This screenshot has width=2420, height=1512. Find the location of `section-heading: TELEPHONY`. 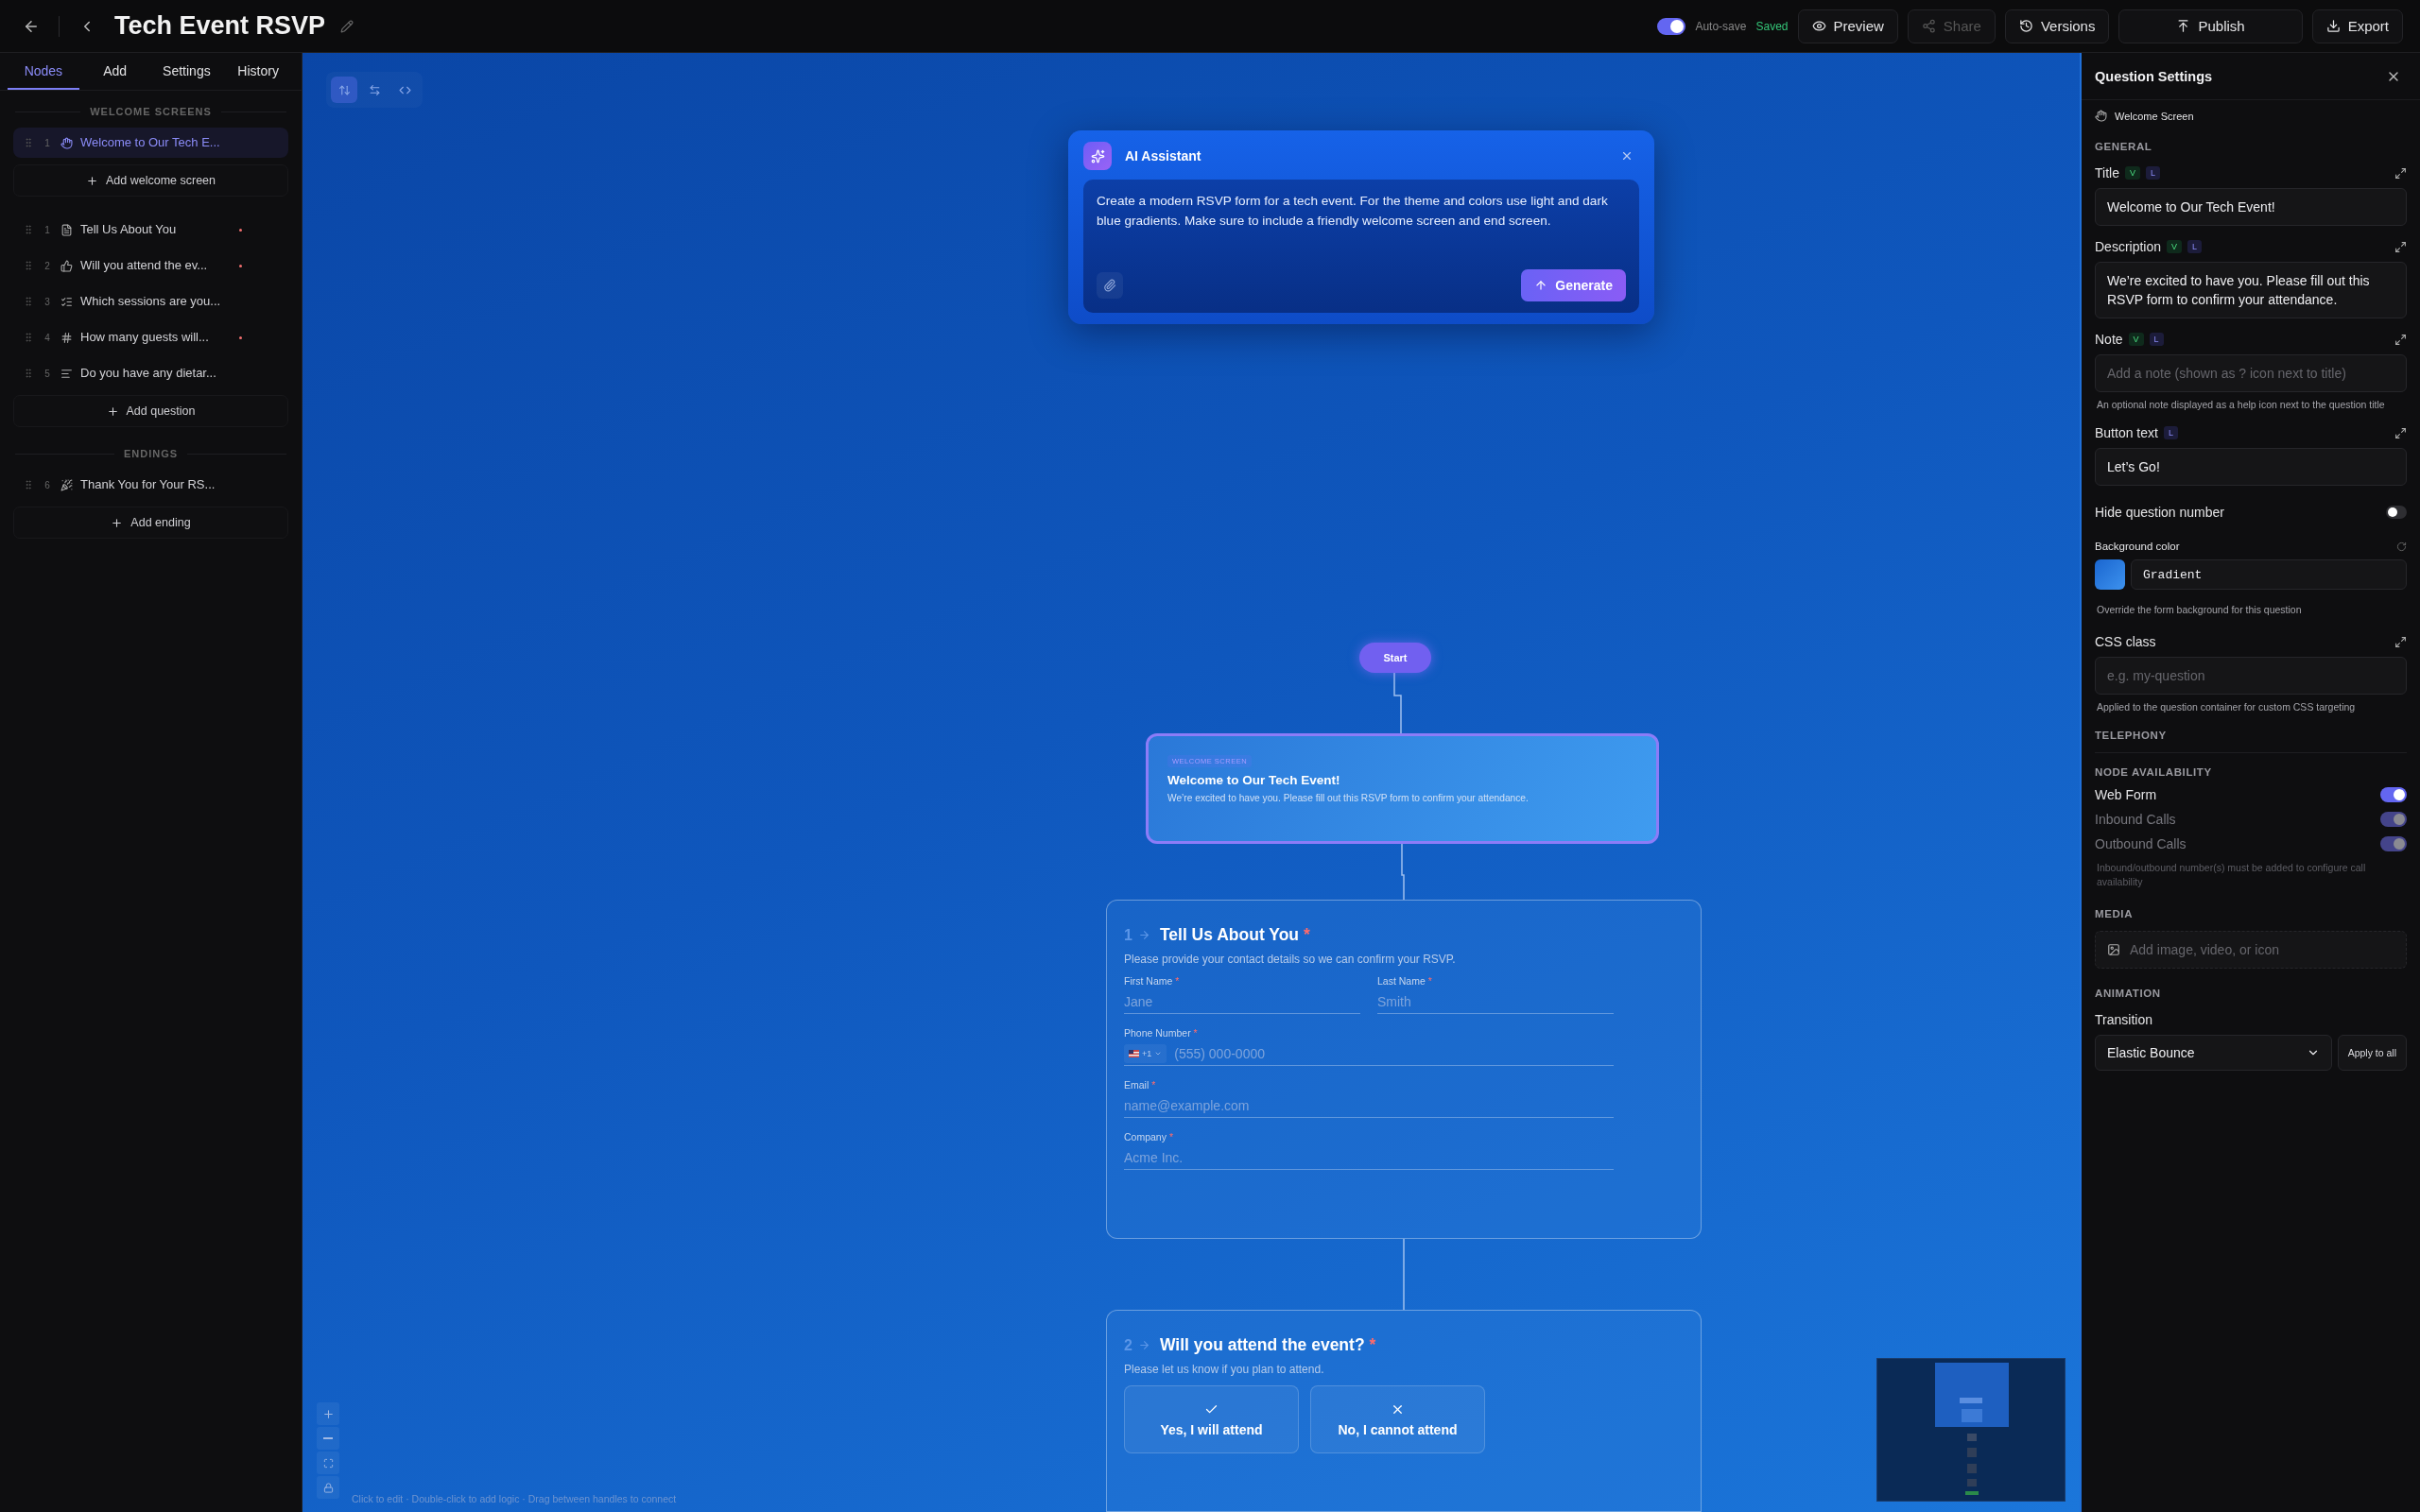

section-heading: TELEPHONY is located at coordinates (2131, 735).